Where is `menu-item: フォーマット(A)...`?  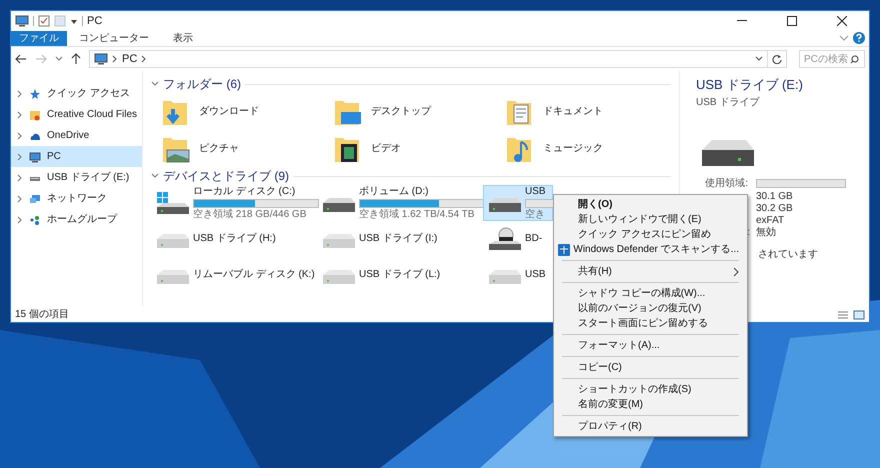
menu-item: フォーマット(A)... is located at coordinates (650, 345).